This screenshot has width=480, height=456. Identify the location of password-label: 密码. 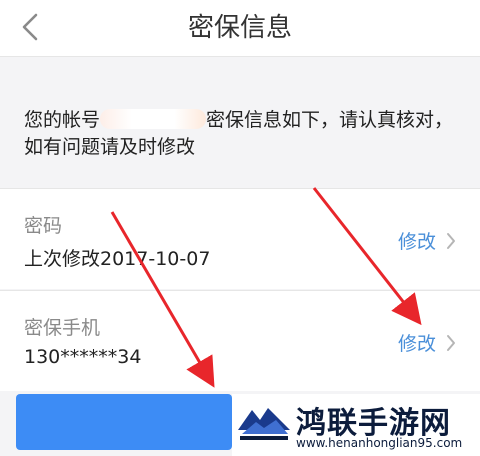
(43, 226).